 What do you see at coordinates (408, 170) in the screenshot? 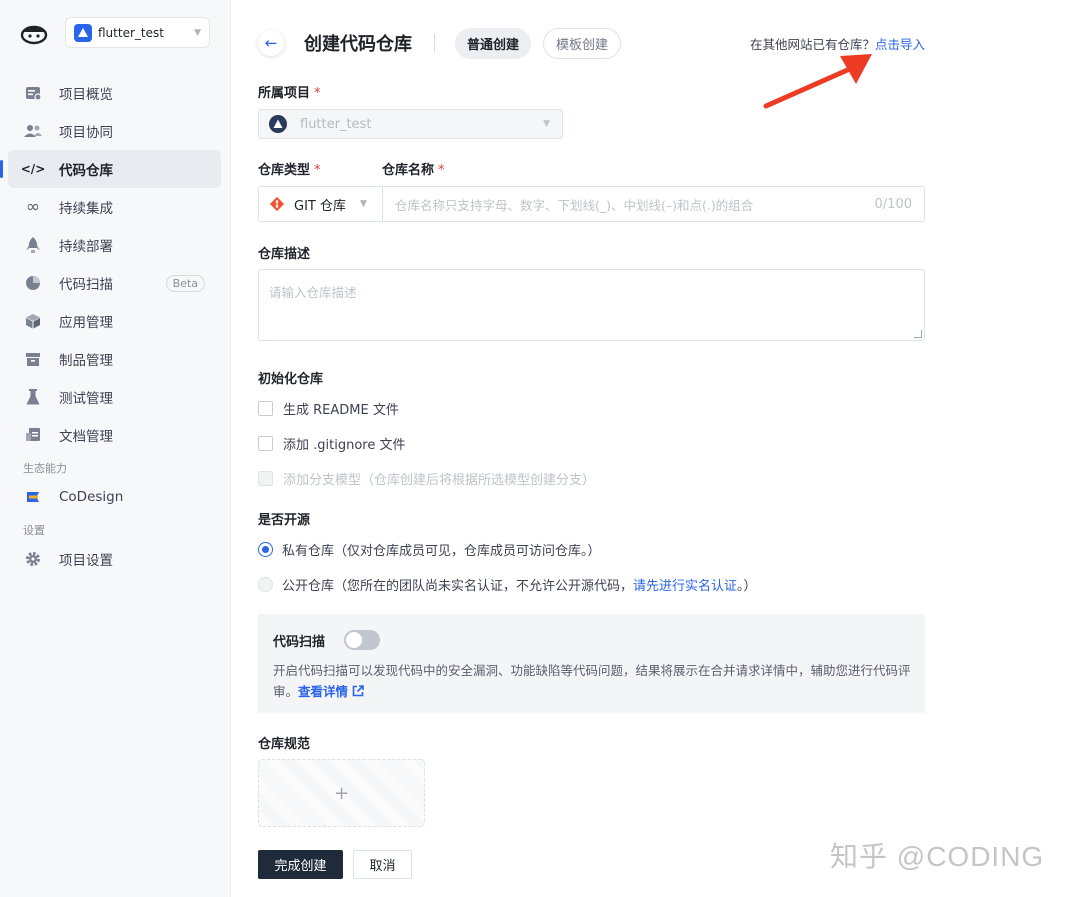
I see `repo-name-label-text: 仓库名称` at bounding box center [408, 170].